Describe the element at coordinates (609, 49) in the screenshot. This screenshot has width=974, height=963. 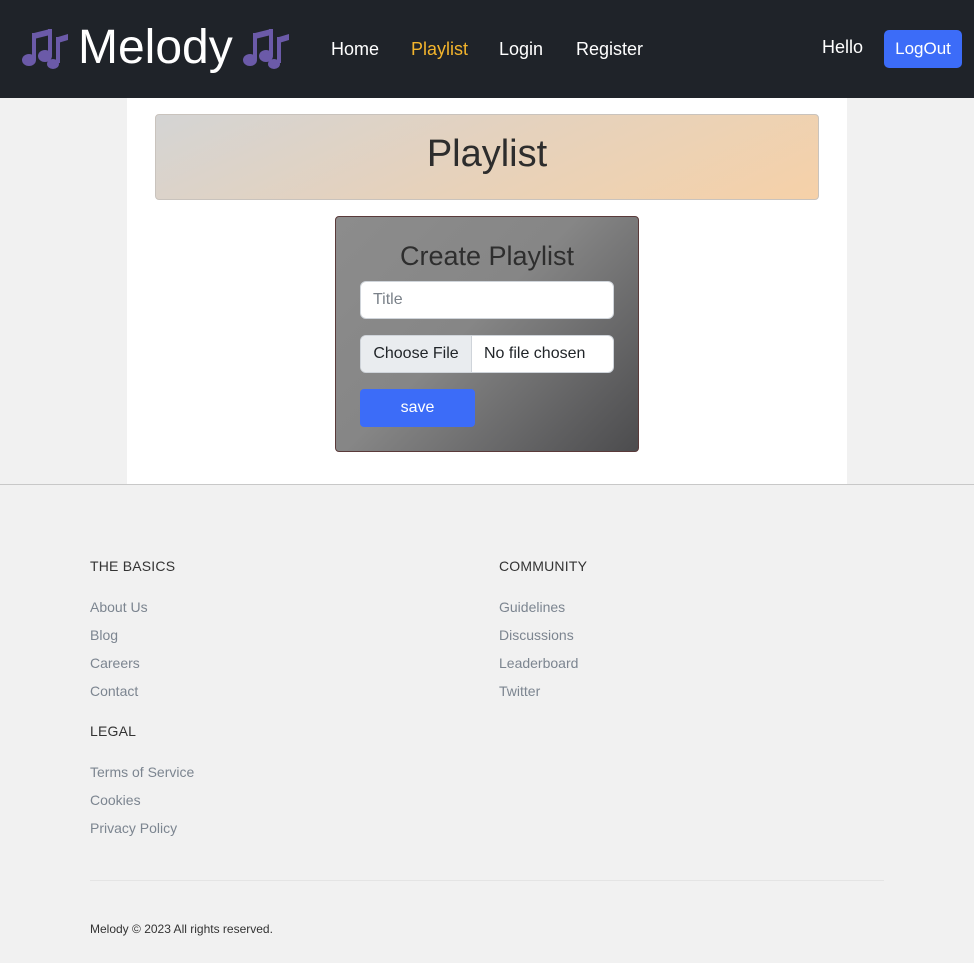
I see `nav-register-link: Register` at that location.